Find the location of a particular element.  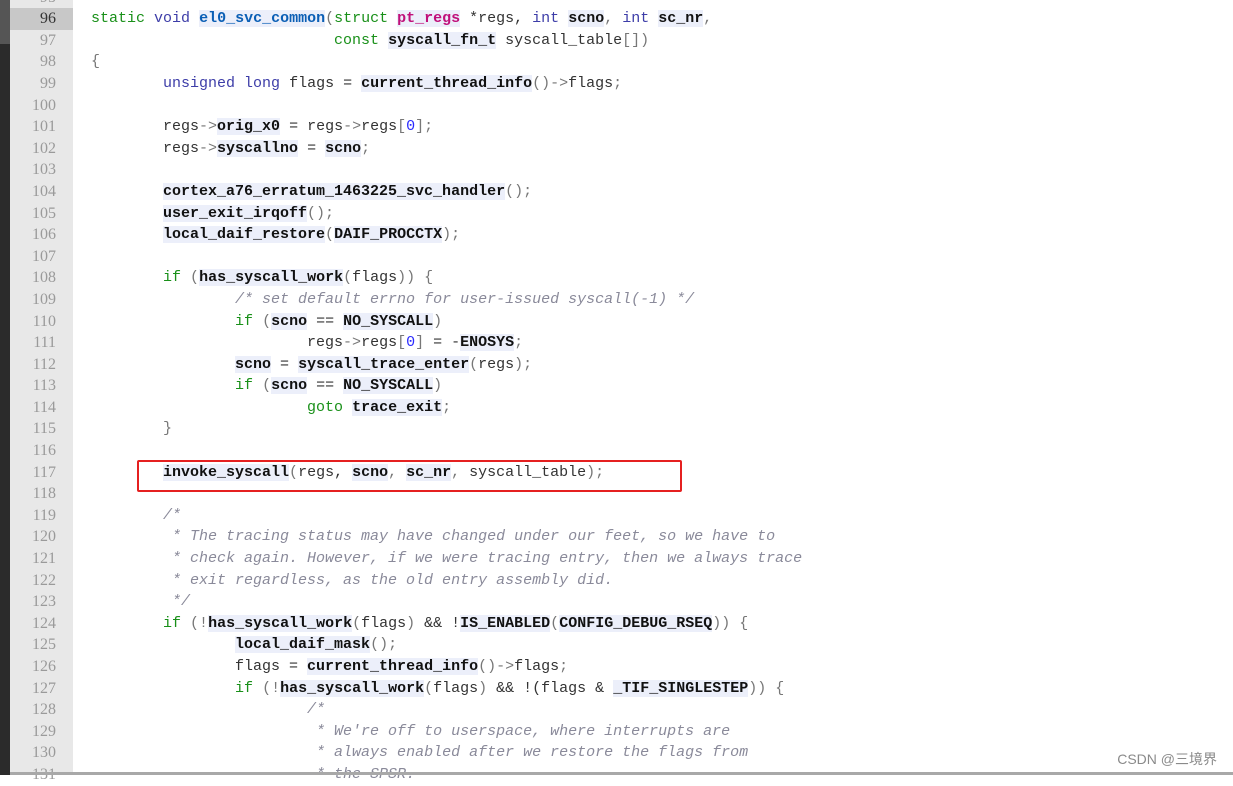

code-token: static is located at coordinates (118, 19).